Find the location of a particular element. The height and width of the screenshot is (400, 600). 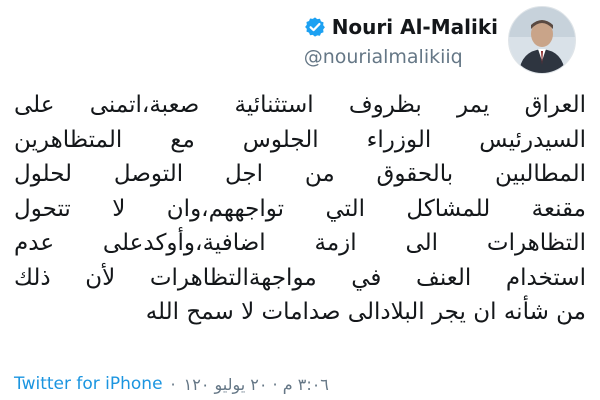

avatar is located at coordinates (542, 40).